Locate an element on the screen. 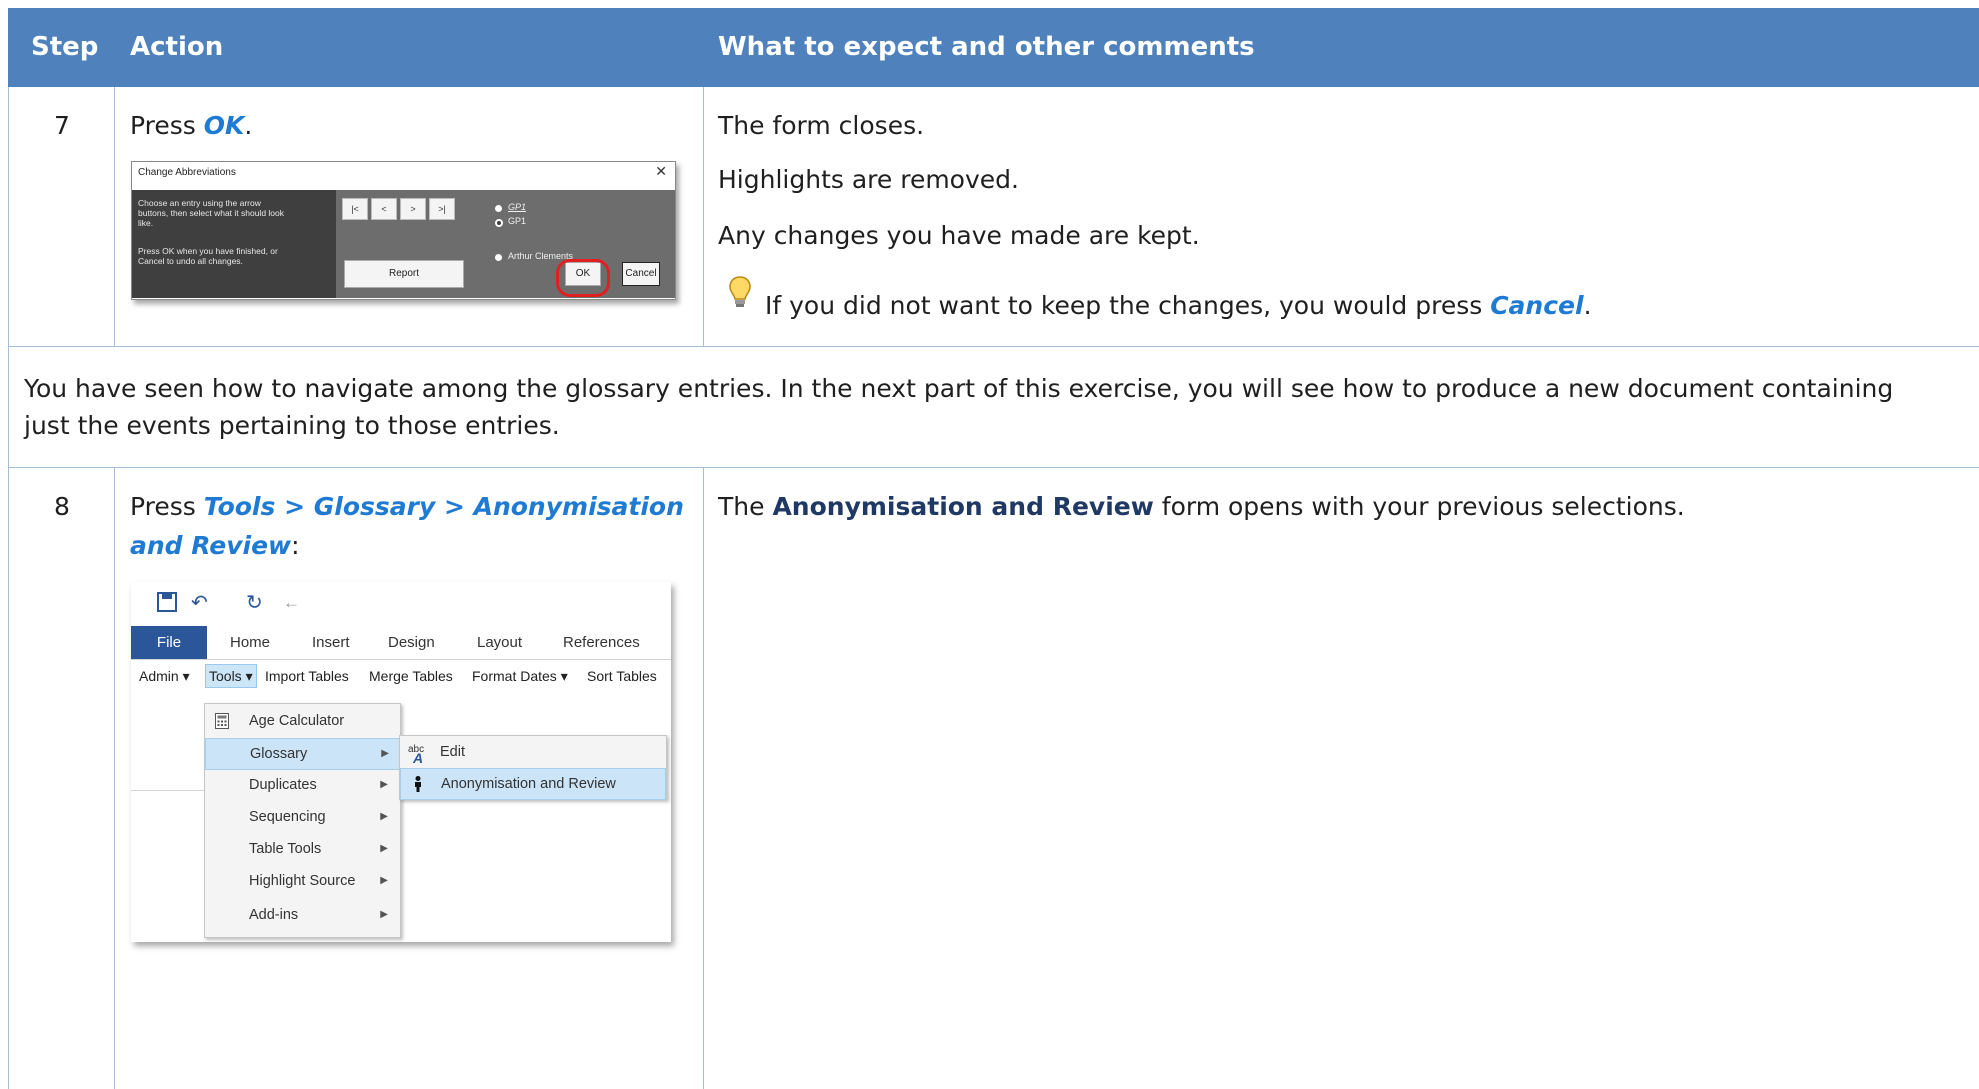 This screenshot has height=1089, width=1979. tab-insert: Insert is located at coordinates (331, 642).